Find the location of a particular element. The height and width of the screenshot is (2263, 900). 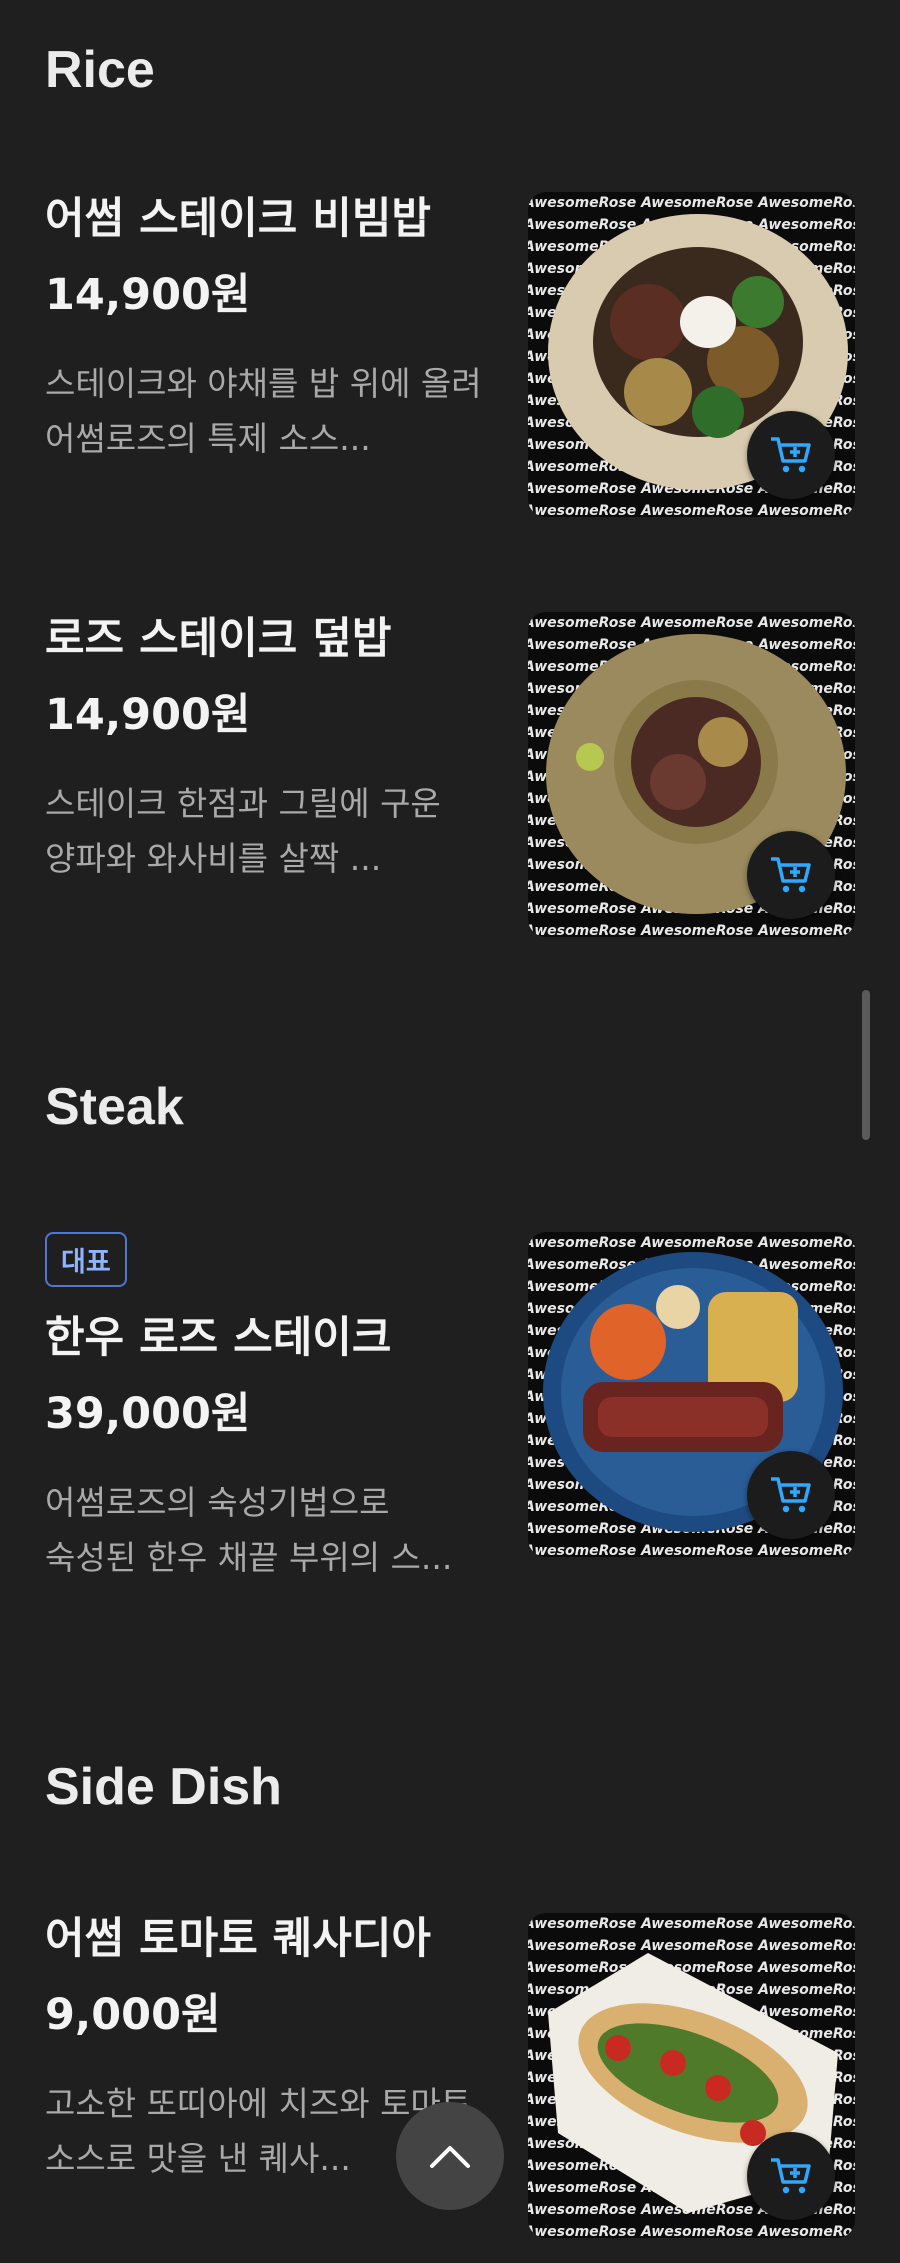

item-name: 한우 로즈 스테이크 is located at coordinates (218, 1338).